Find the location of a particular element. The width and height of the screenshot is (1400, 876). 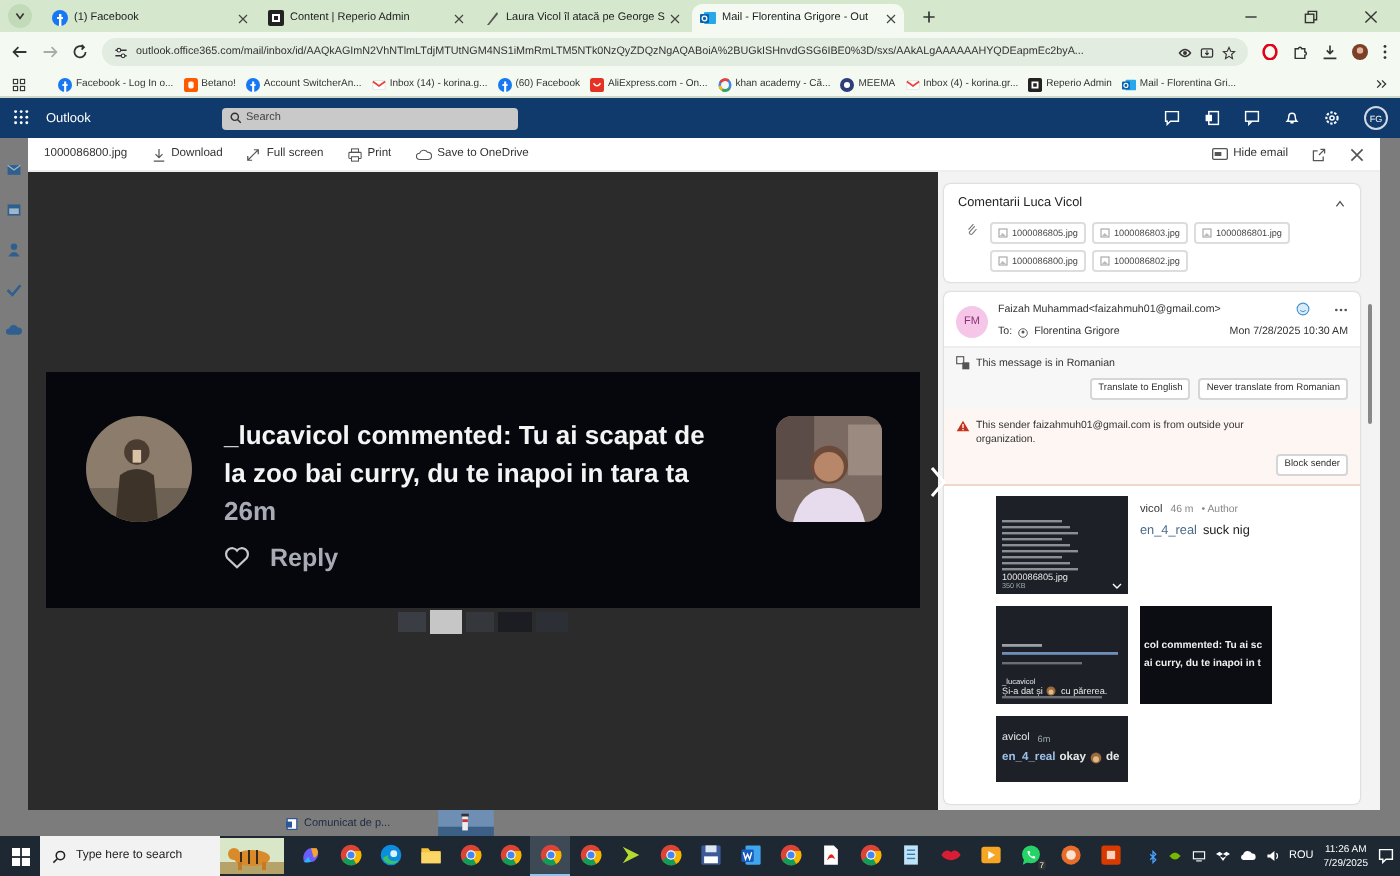

quill-icon is located at coordinates (492, 18).